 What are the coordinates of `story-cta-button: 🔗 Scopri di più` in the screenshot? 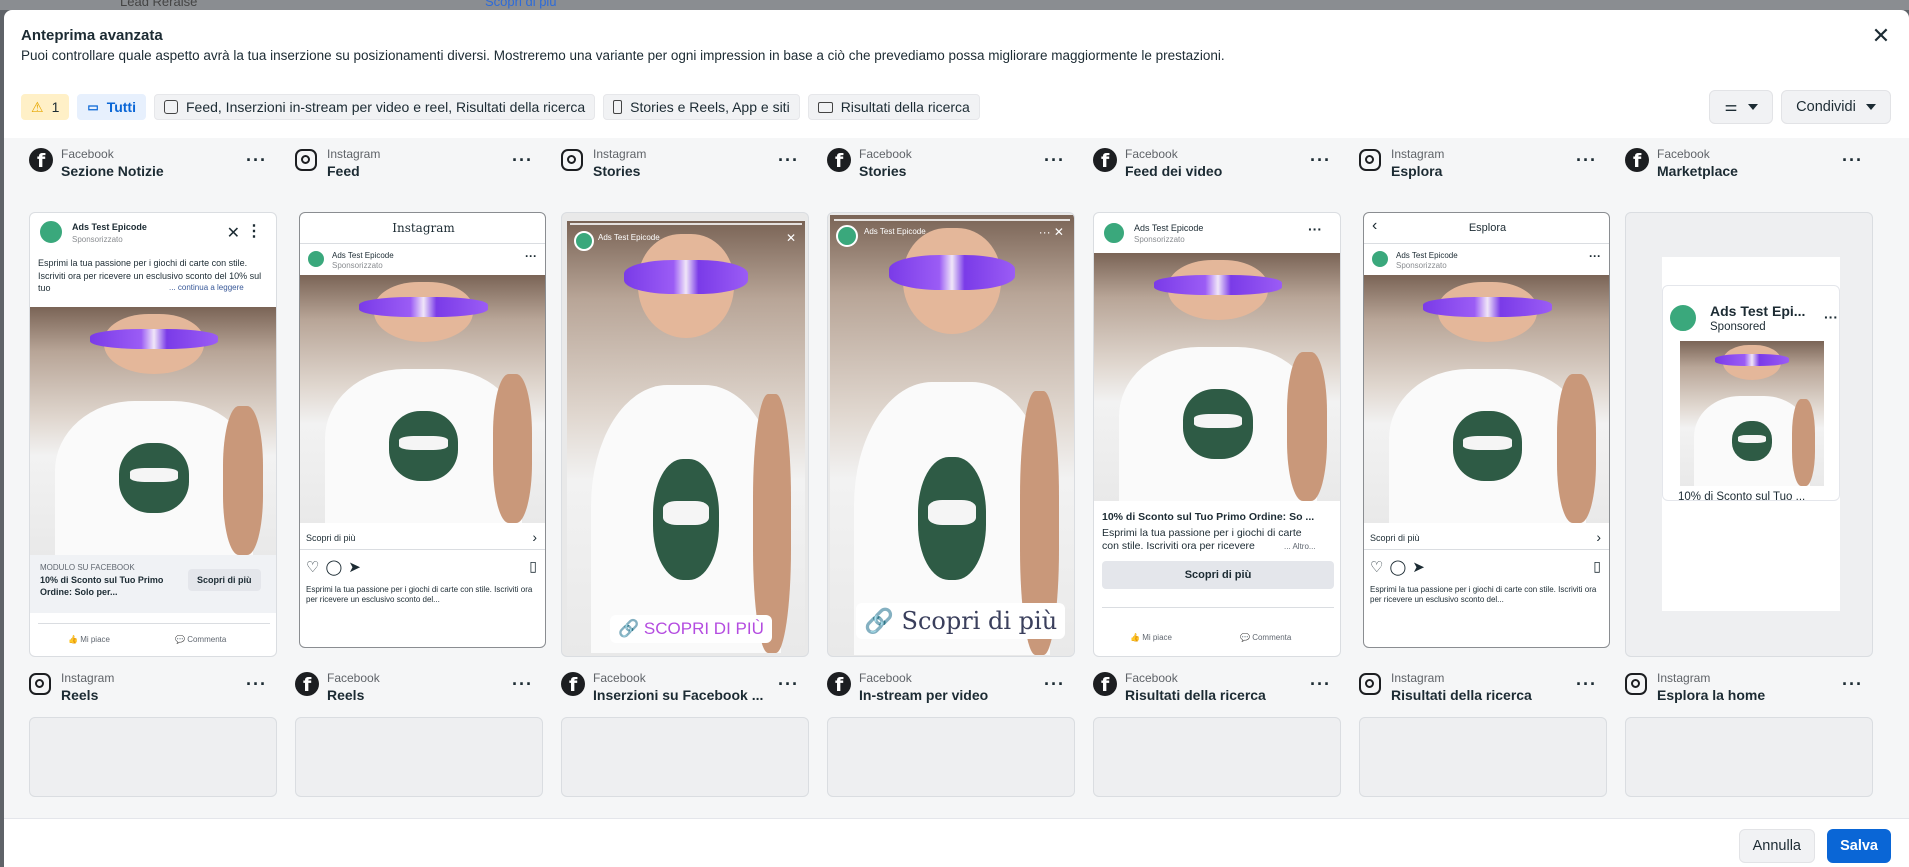 It's located at (961, 621).